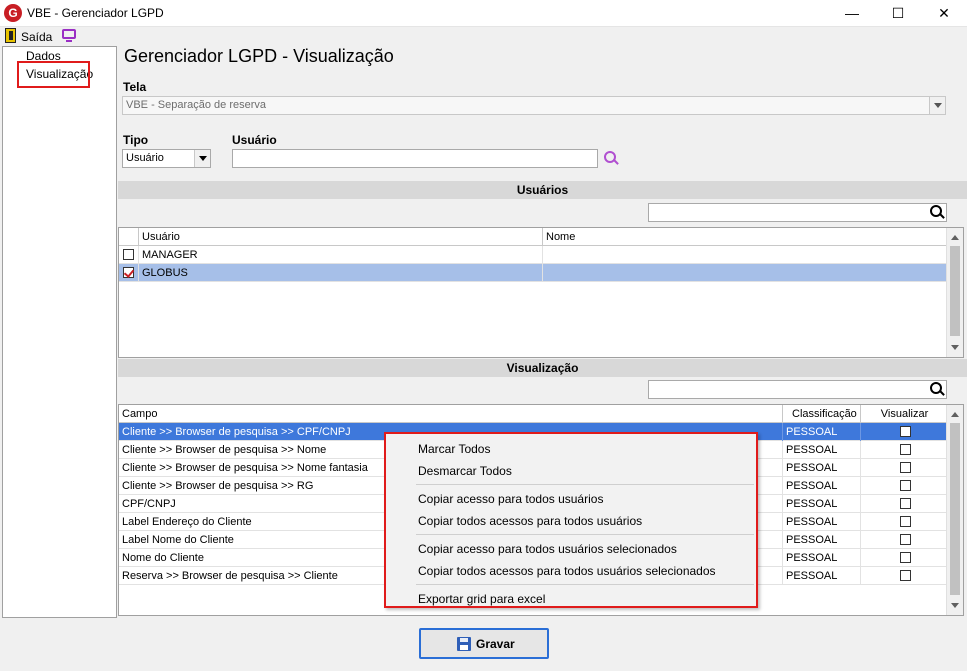 The width and height of the screenshot is (967, 671). Describe the element at coordinates (415, 158) in the screenshot. I see `usuario-input` at that location.